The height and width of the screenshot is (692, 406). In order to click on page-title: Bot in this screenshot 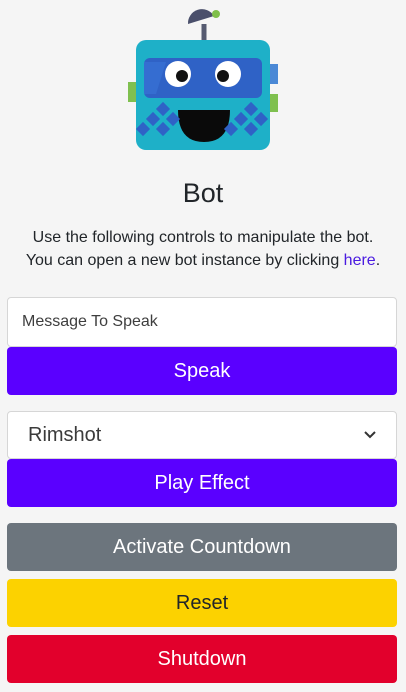, I will do `click(203, 193)`.